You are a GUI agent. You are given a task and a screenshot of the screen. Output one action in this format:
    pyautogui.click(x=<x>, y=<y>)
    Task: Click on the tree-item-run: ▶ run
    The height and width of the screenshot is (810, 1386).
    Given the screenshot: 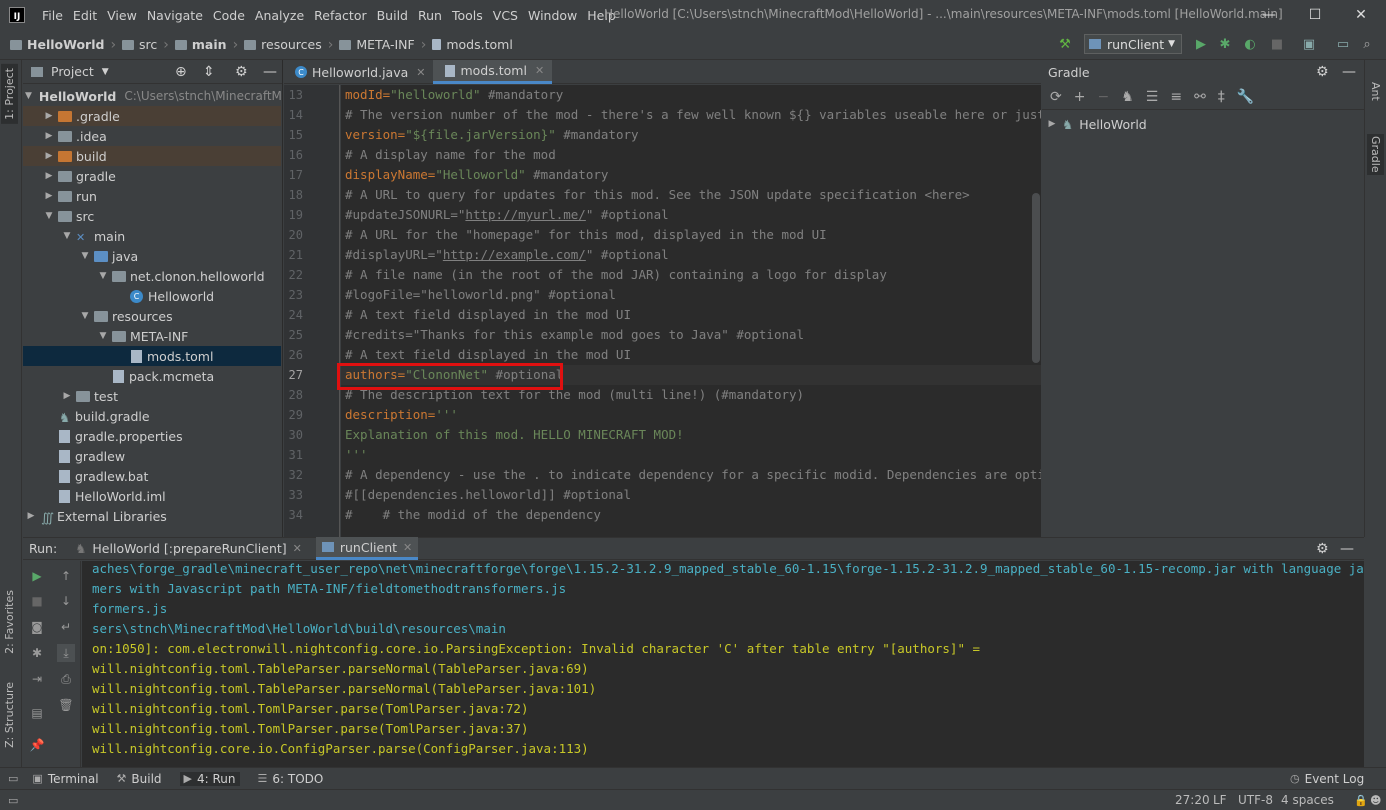 What is the action you would take?
    pyautogui.click(x=152, y=196)
    